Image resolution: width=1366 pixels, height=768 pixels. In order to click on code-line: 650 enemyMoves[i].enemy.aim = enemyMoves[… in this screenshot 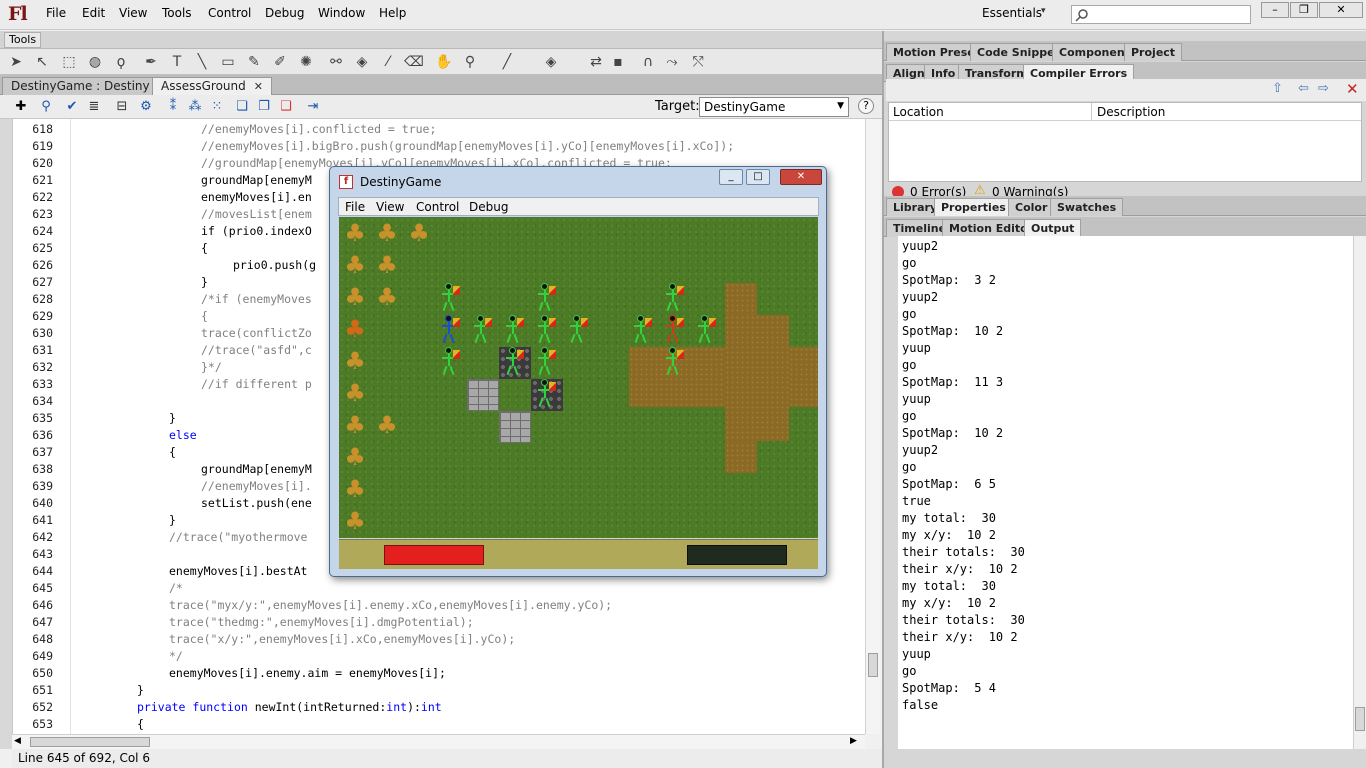, I will do `click(439, 673)`.